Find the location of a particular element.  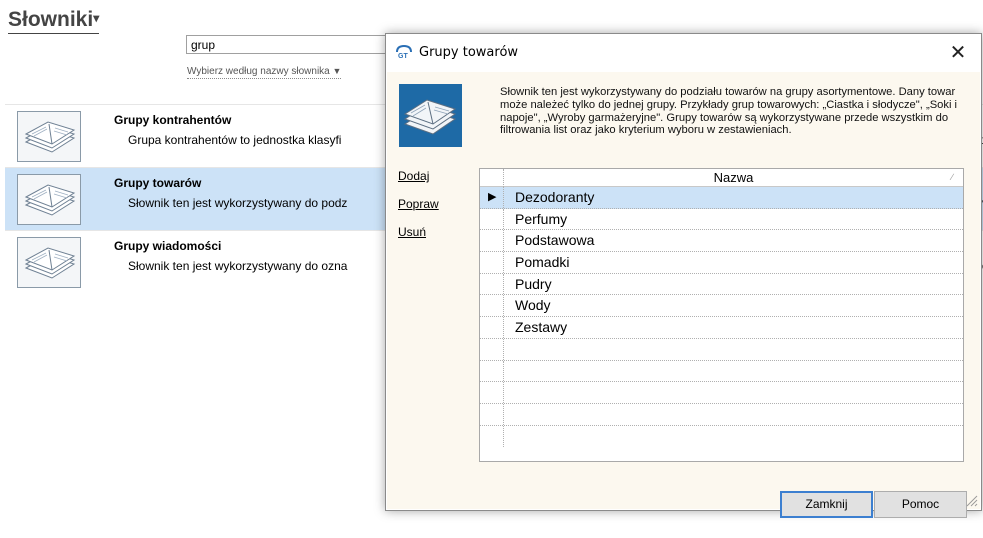

edit-link: Popraw is located at coordinates (418, 204).